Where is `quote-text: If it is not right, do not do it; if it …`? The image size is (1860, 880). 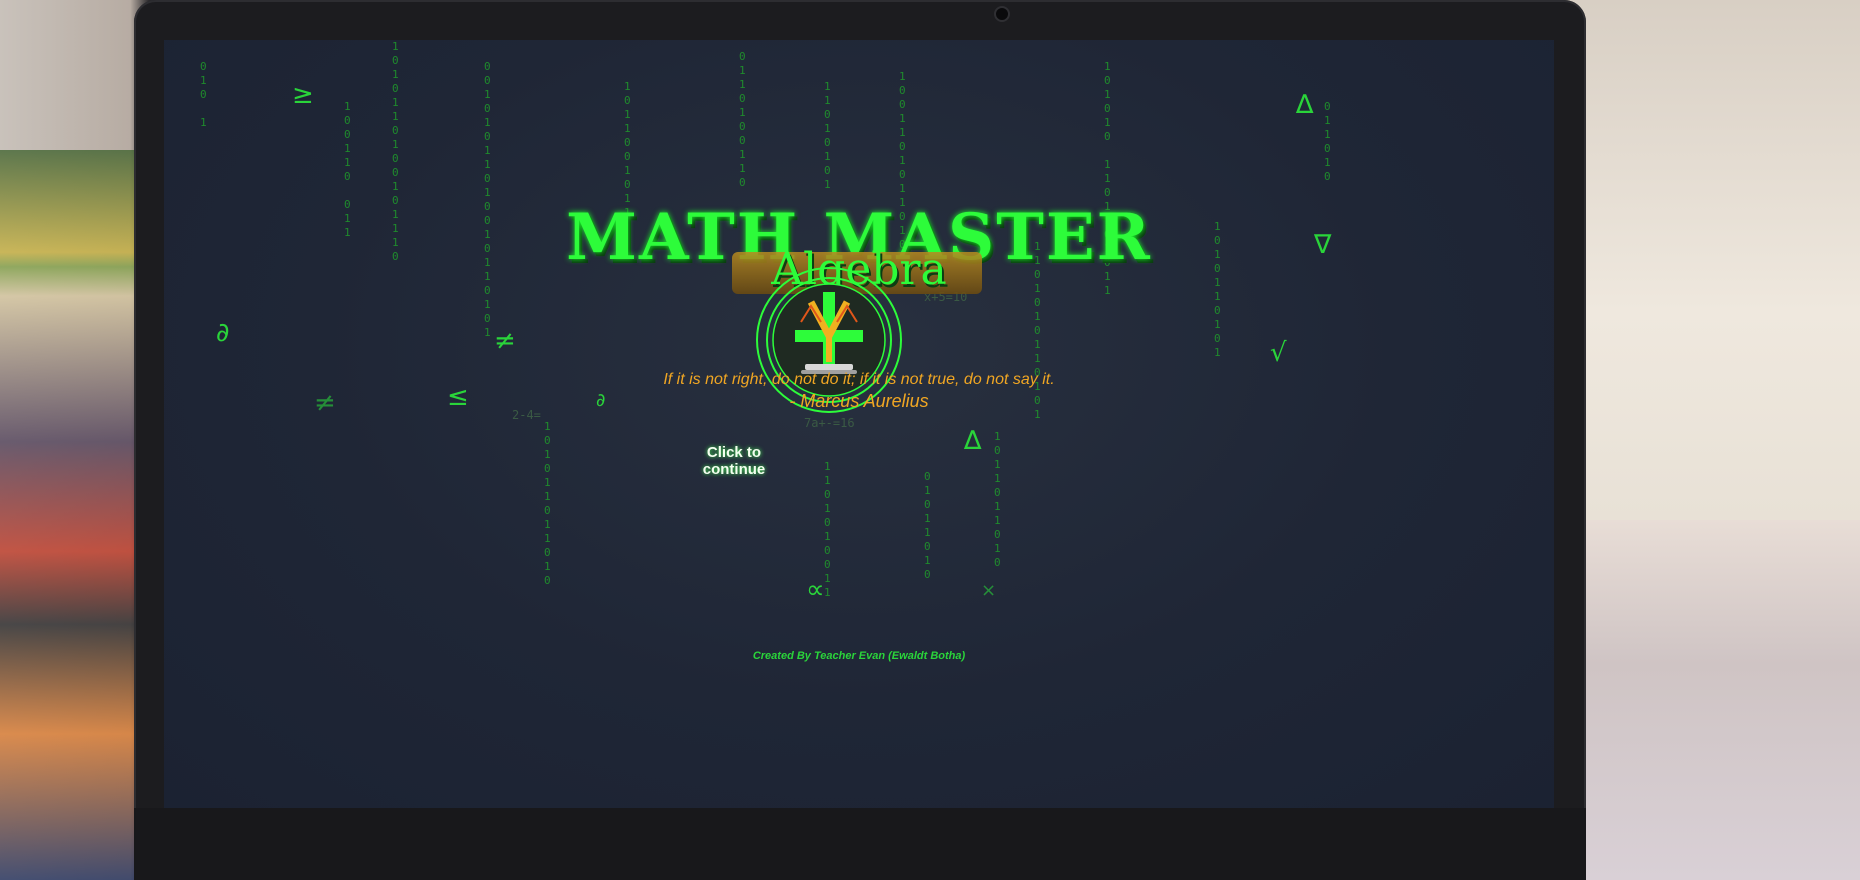
quote-text: If it is not right, do not do it; if it … is located at coordinates (859, 379).